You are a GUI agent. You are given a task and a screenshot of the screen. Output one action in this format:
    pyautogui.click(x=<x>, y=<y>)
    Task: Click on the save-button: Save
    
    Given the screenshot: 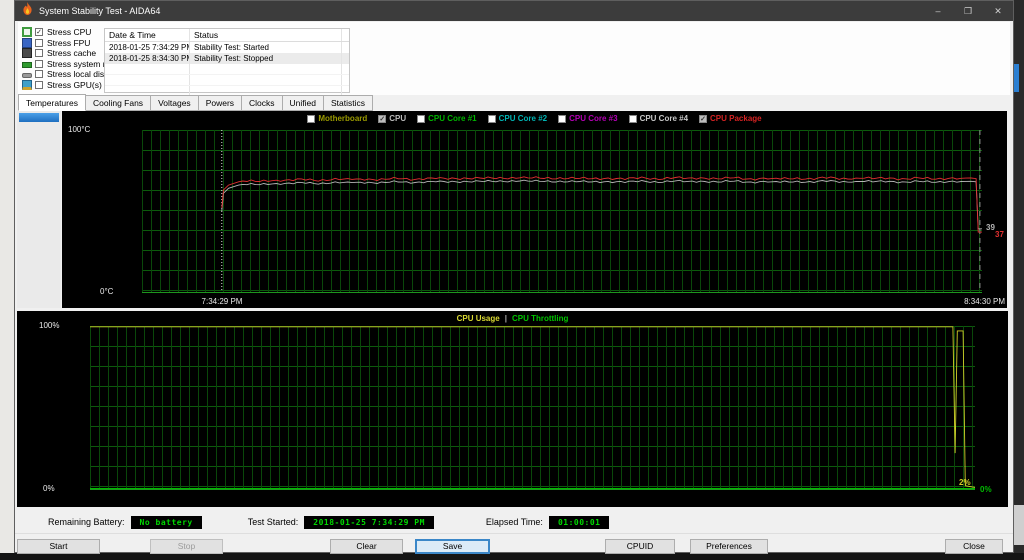 What is the action you would take?
    pyautogui.click(x=452, y=546)
    